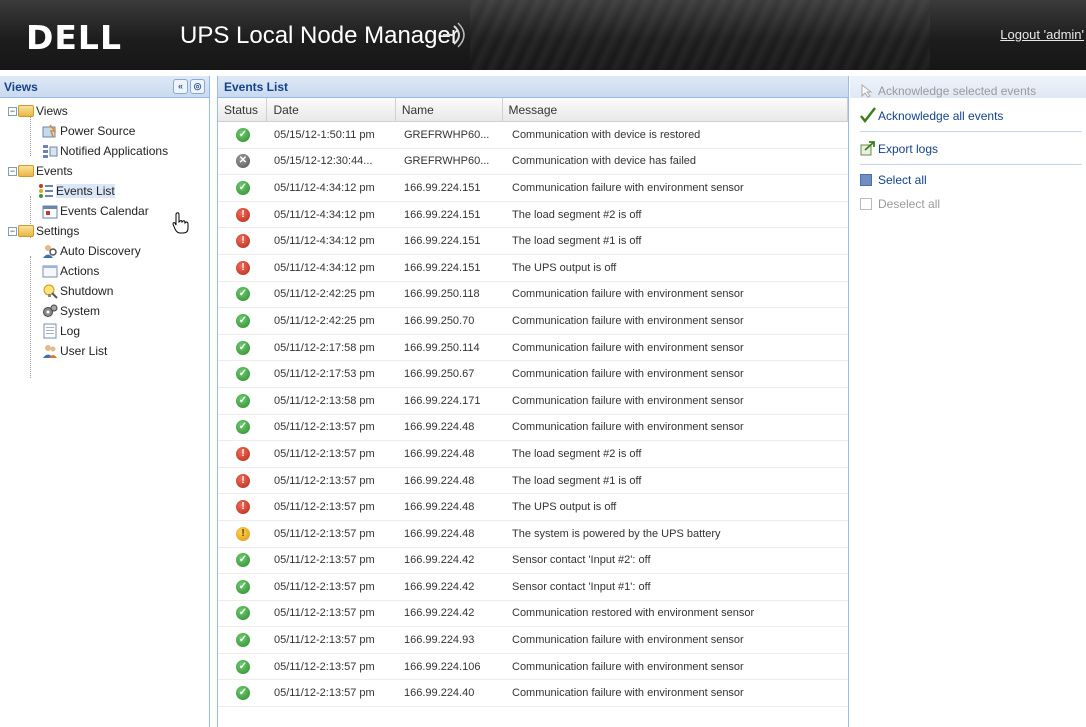  I want to click on export-logs-button: Export logs, so click(908, 149).